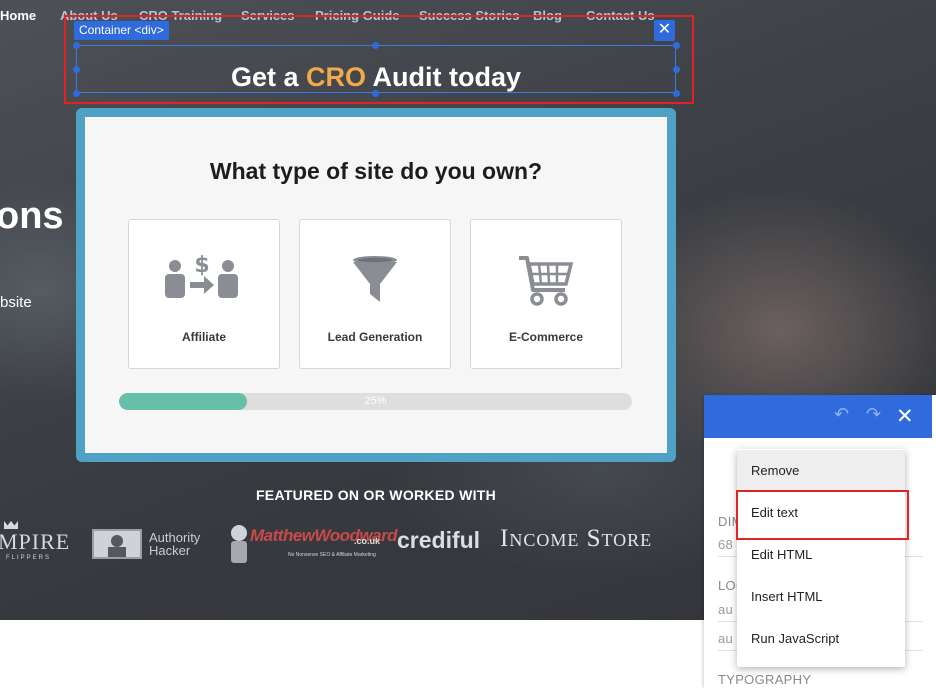 This screenshot has height=688, width=936. Describe the element at coordinates (375, 337) in the screenshot. I see `option-label: Lead Generation` at that location.